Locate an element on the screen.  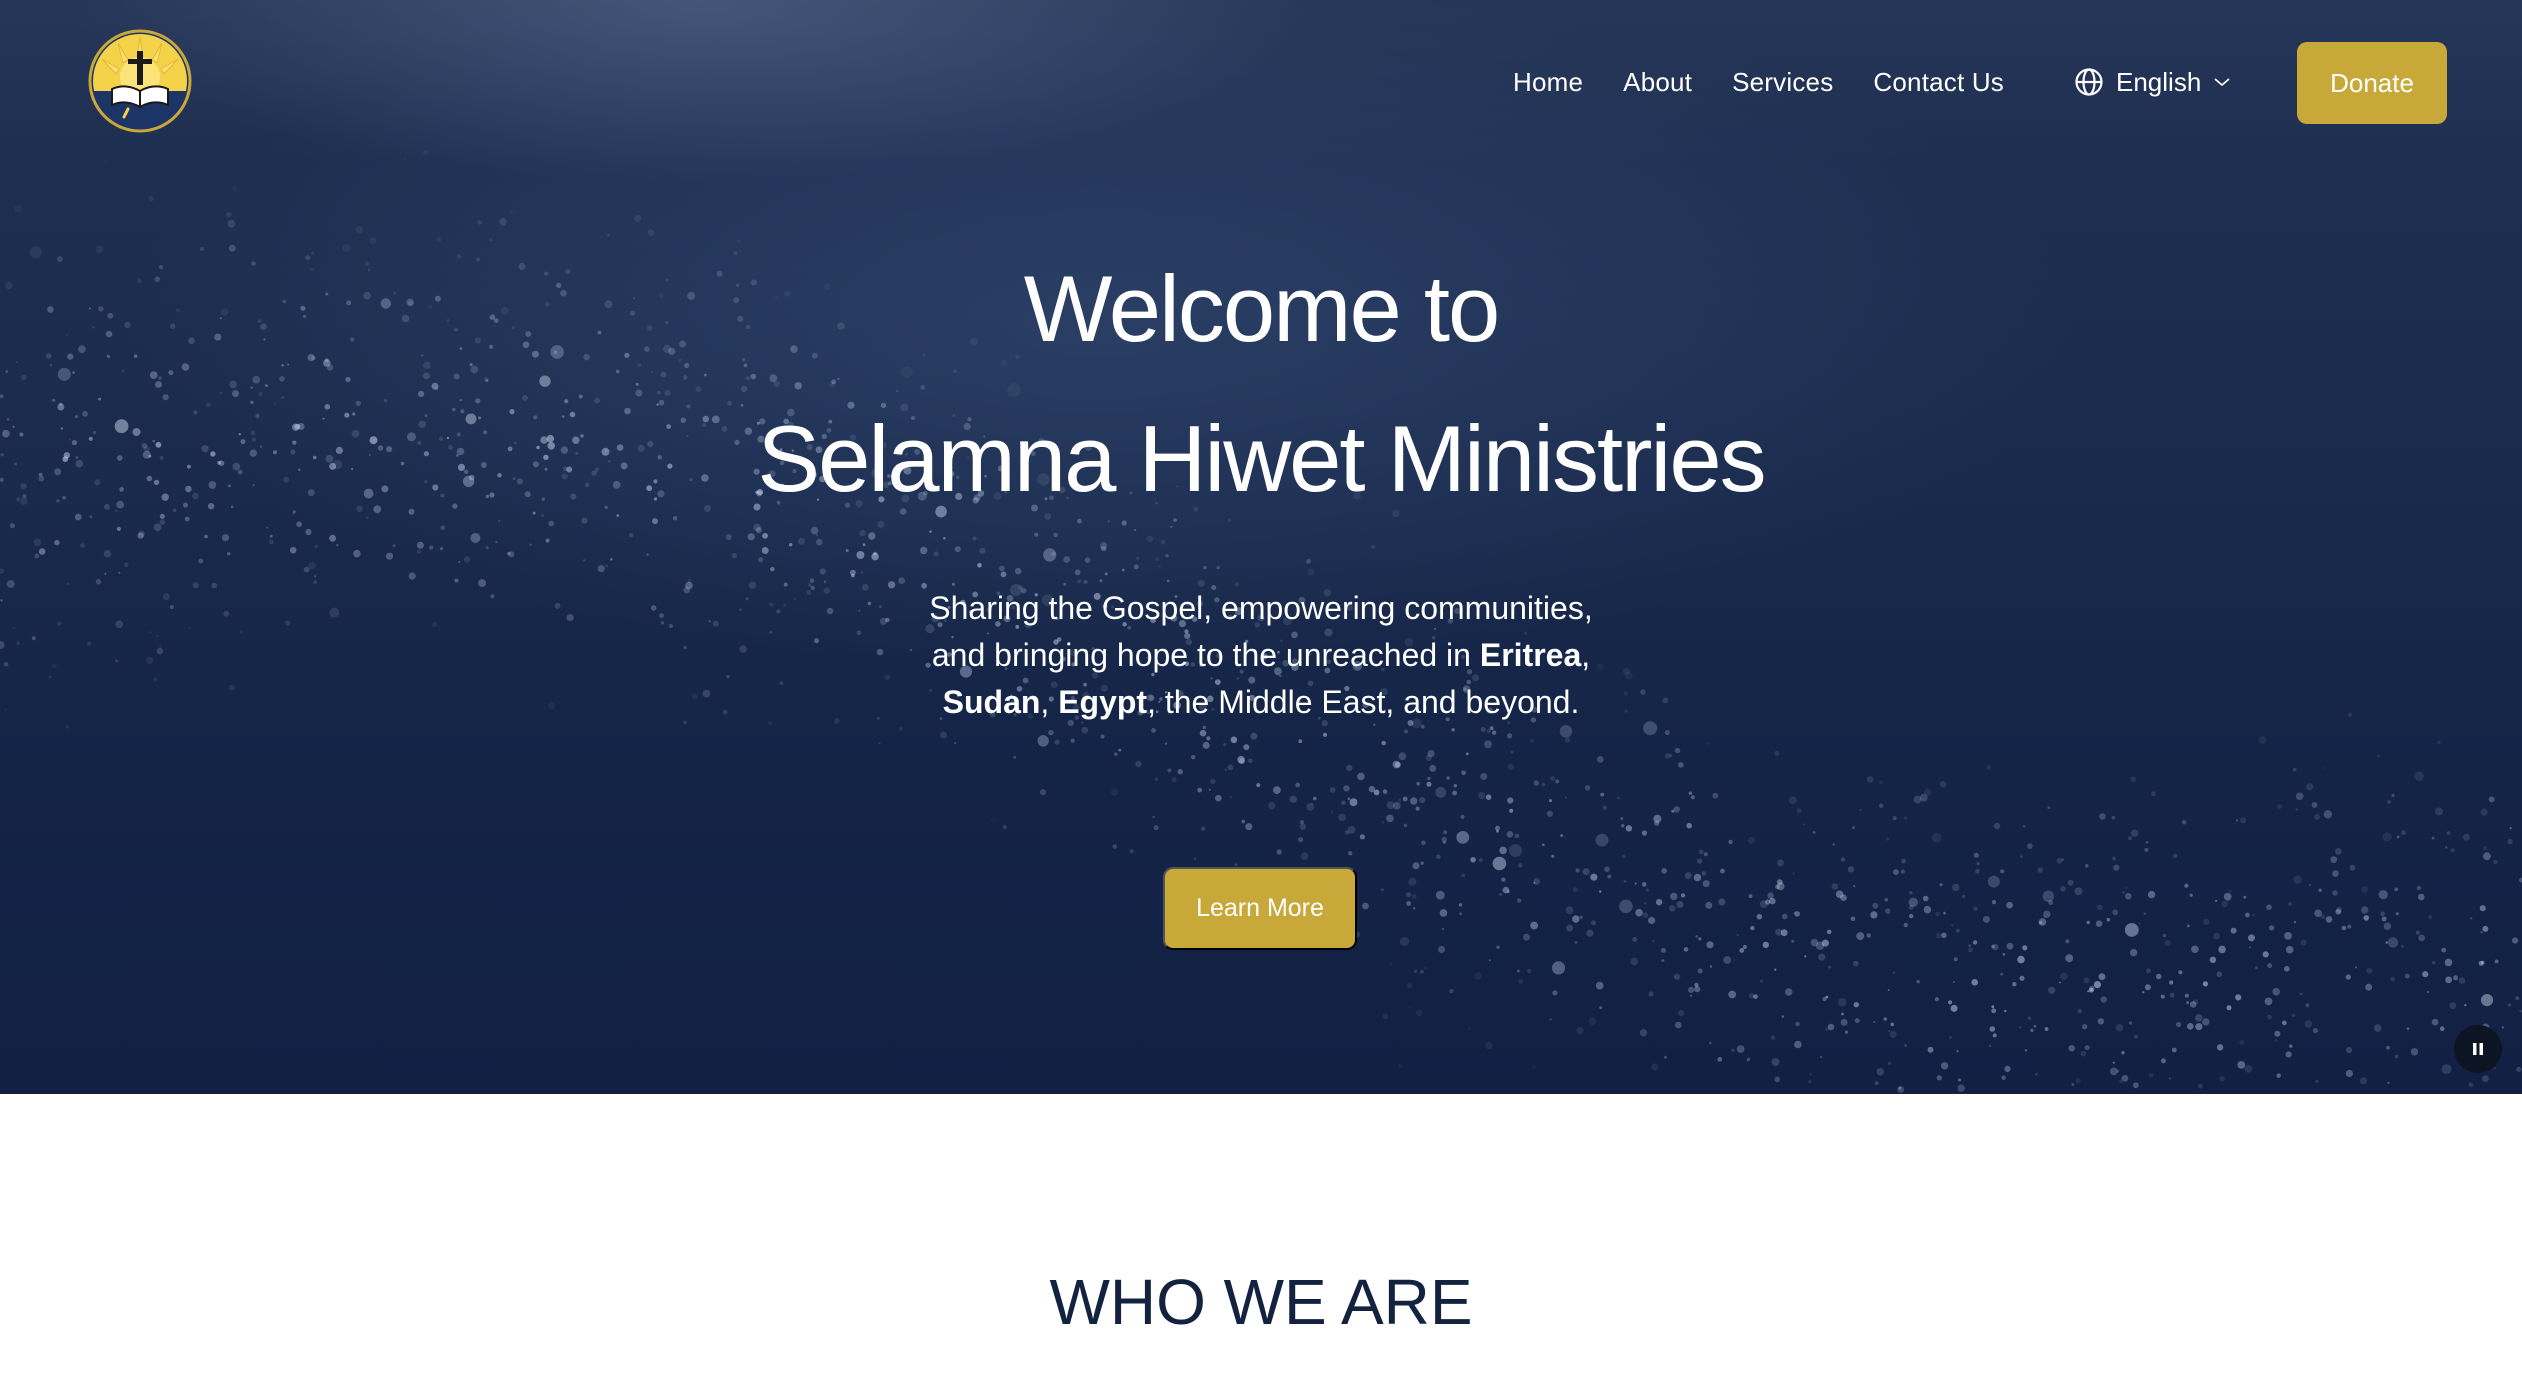
who-we-are-heading: WHO WE ARE is located at coordinates (1261, 1302).